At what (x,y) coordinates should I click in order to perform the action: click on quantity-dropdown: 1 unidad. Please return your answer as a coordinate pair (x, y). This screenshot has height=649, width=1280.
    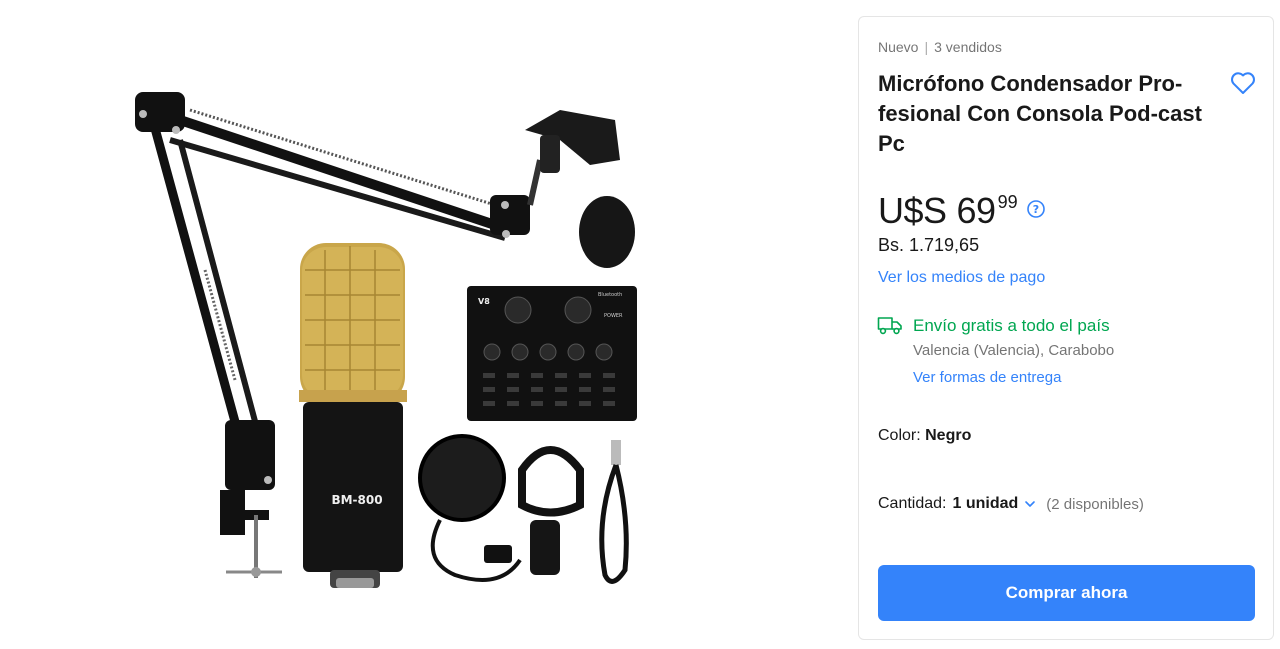
    Looking at the image, I should click on (986, 504).